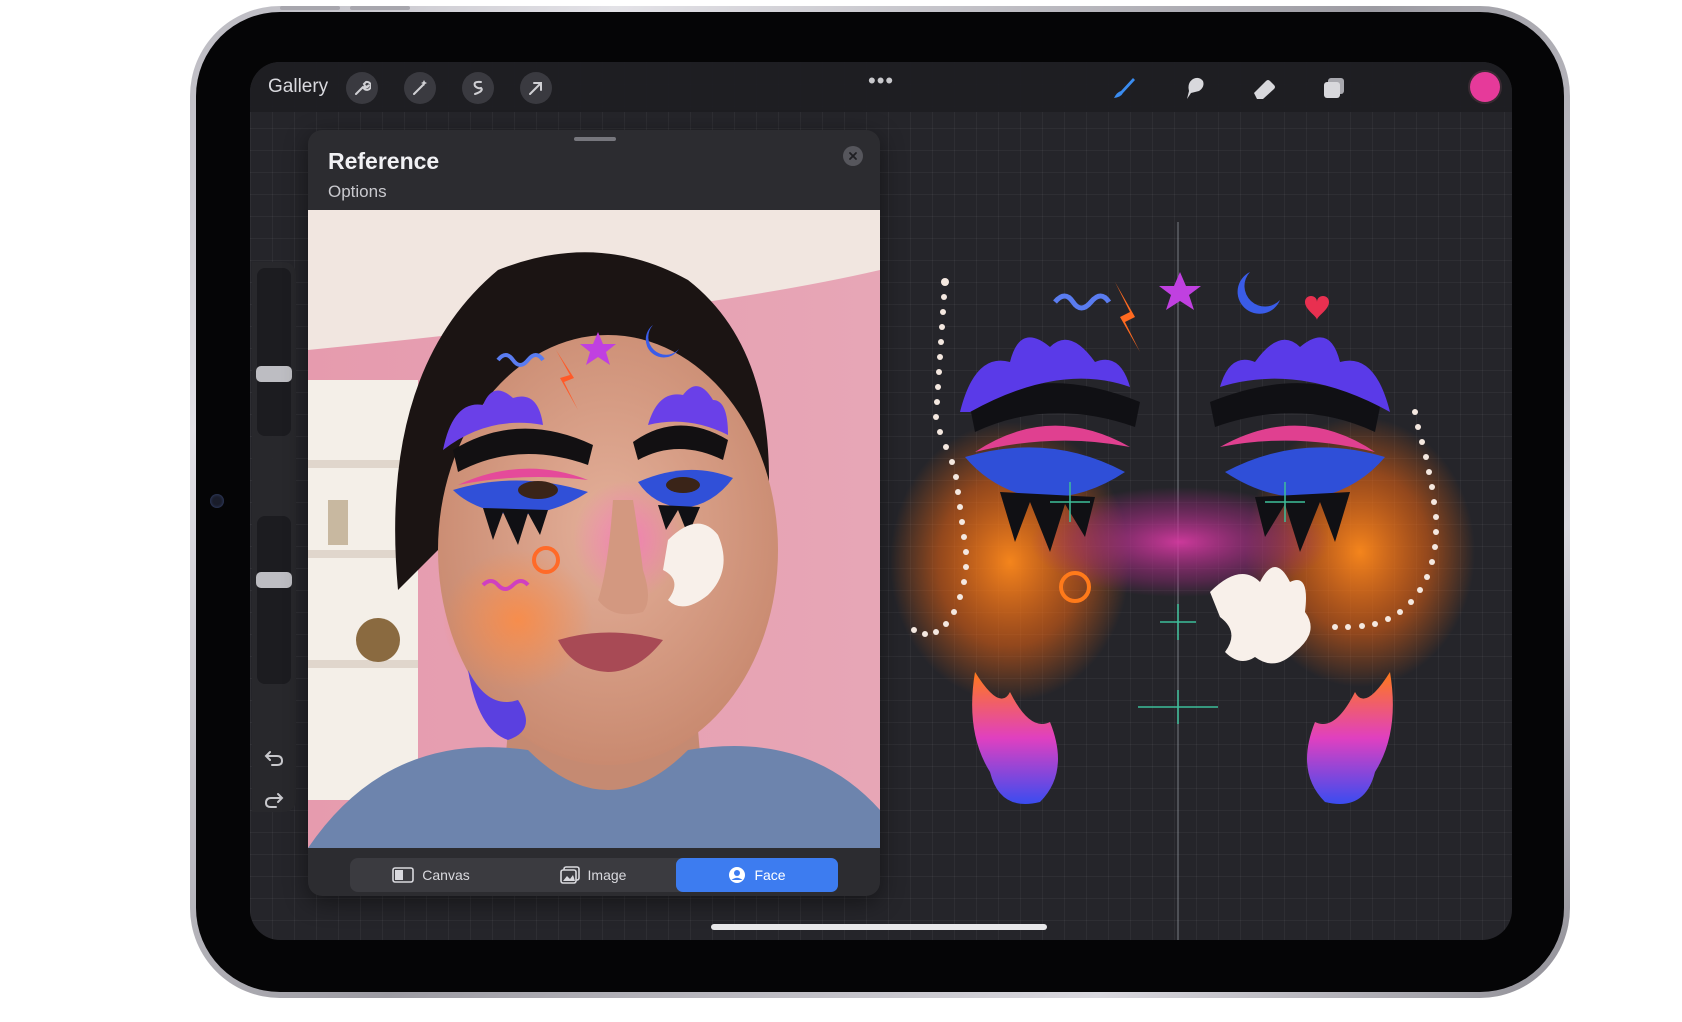 This screenshot has height=1022, width=1682. What do you see at coordinates (274, 374) in the screenshot?
I see `brush-size-thumb` at bounding box center [274, 374].